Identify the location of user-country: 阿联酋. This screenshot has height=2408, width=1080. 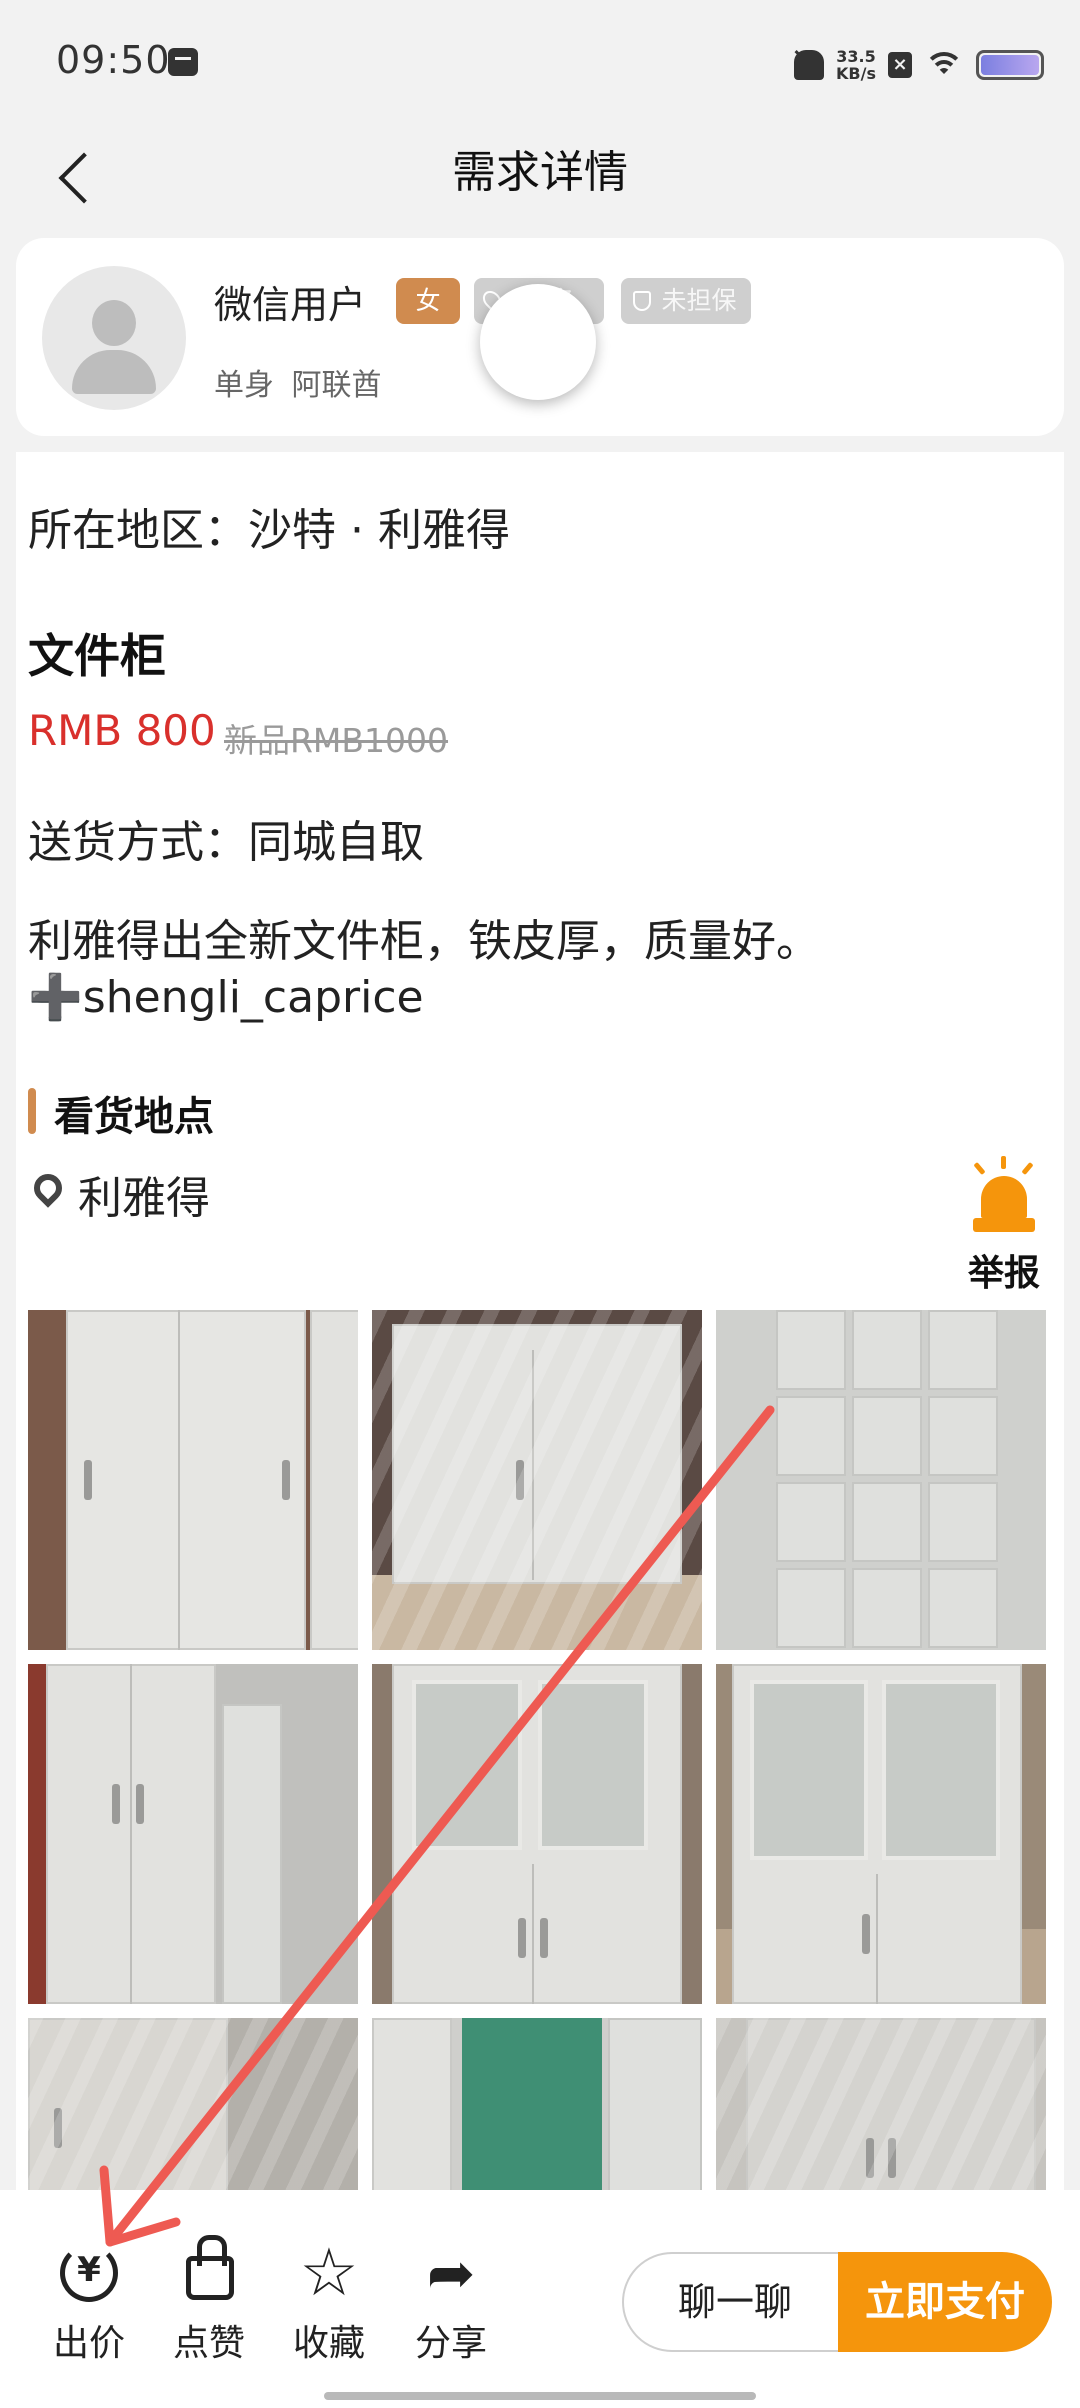
(336, 385).